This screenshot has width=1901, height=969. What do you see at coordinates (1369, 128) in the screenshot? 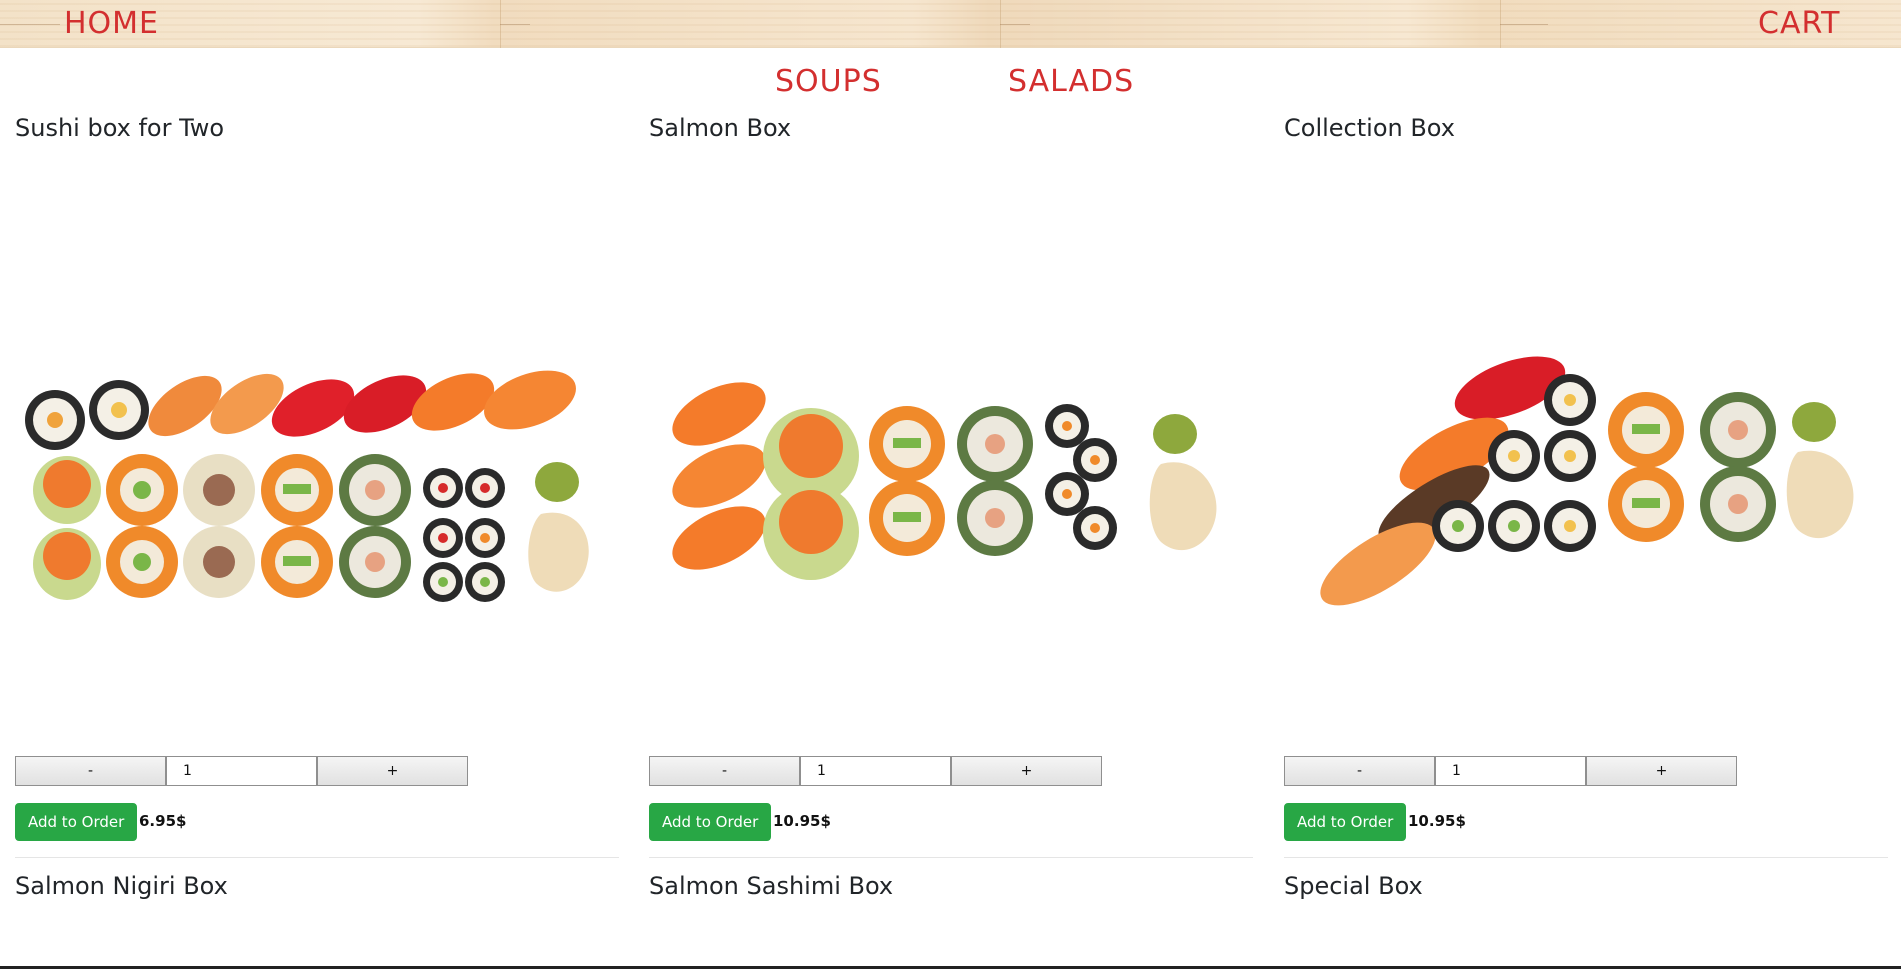
I see `product-title: Collection Box` at bounding box center [1369, 128].